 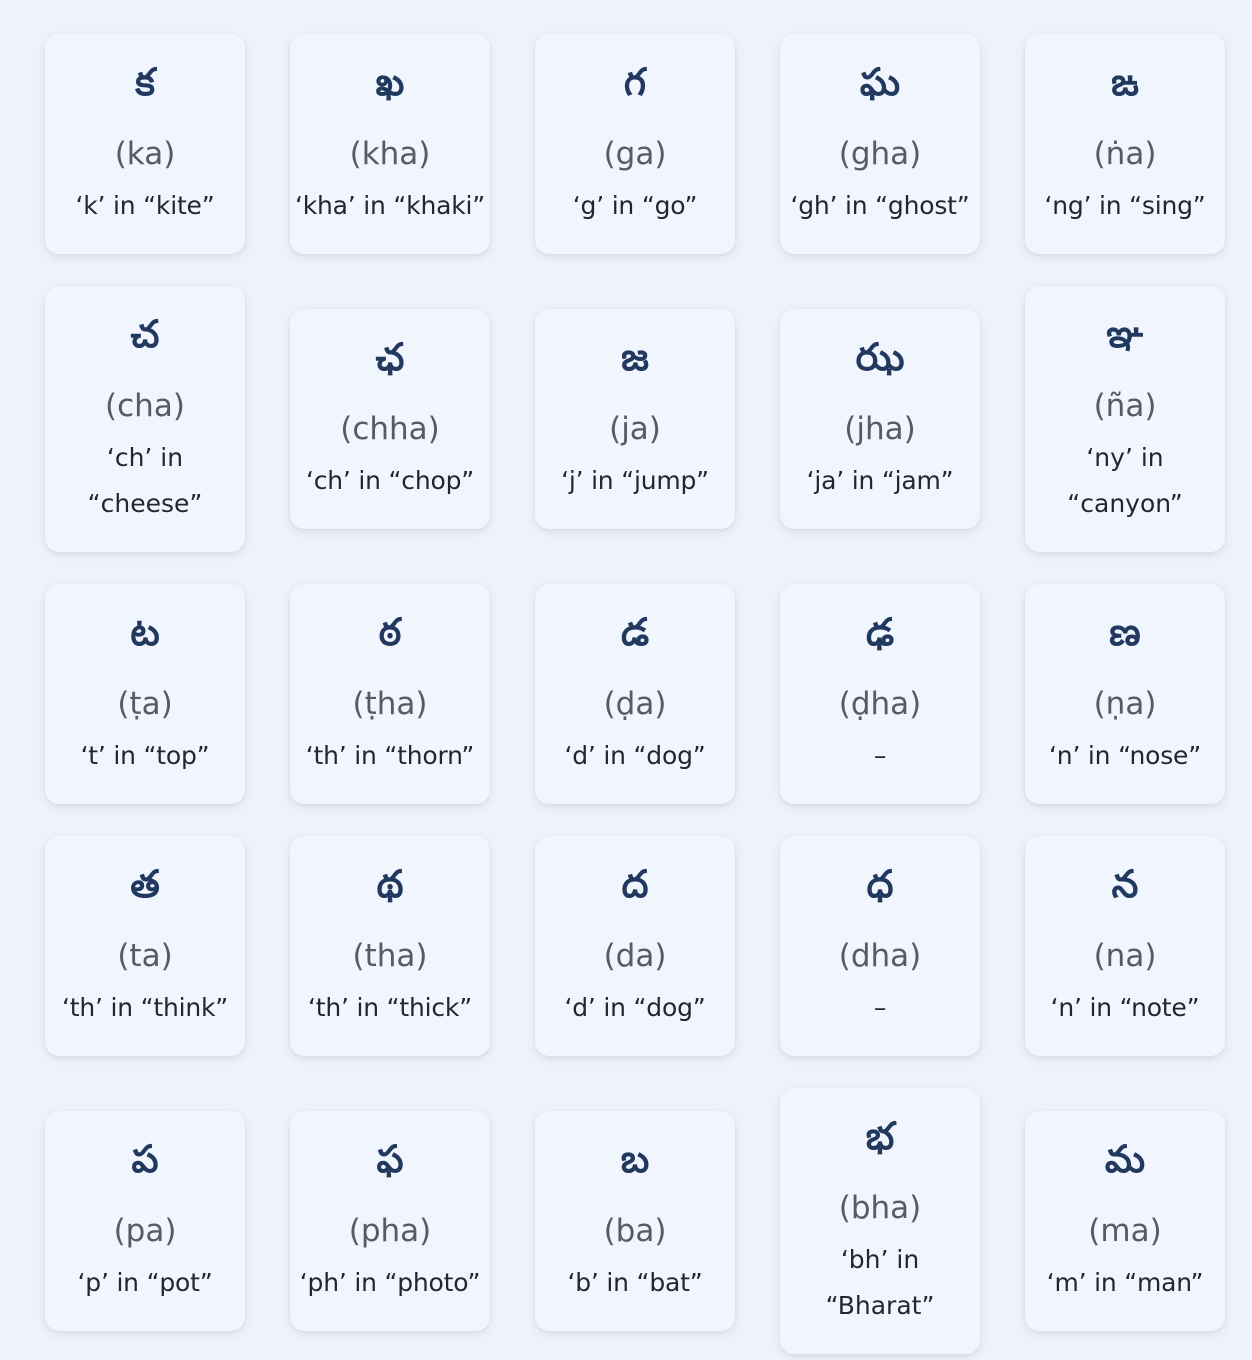 I want to click on letter-transliteration: (pha), so click(x=390, y=1231).